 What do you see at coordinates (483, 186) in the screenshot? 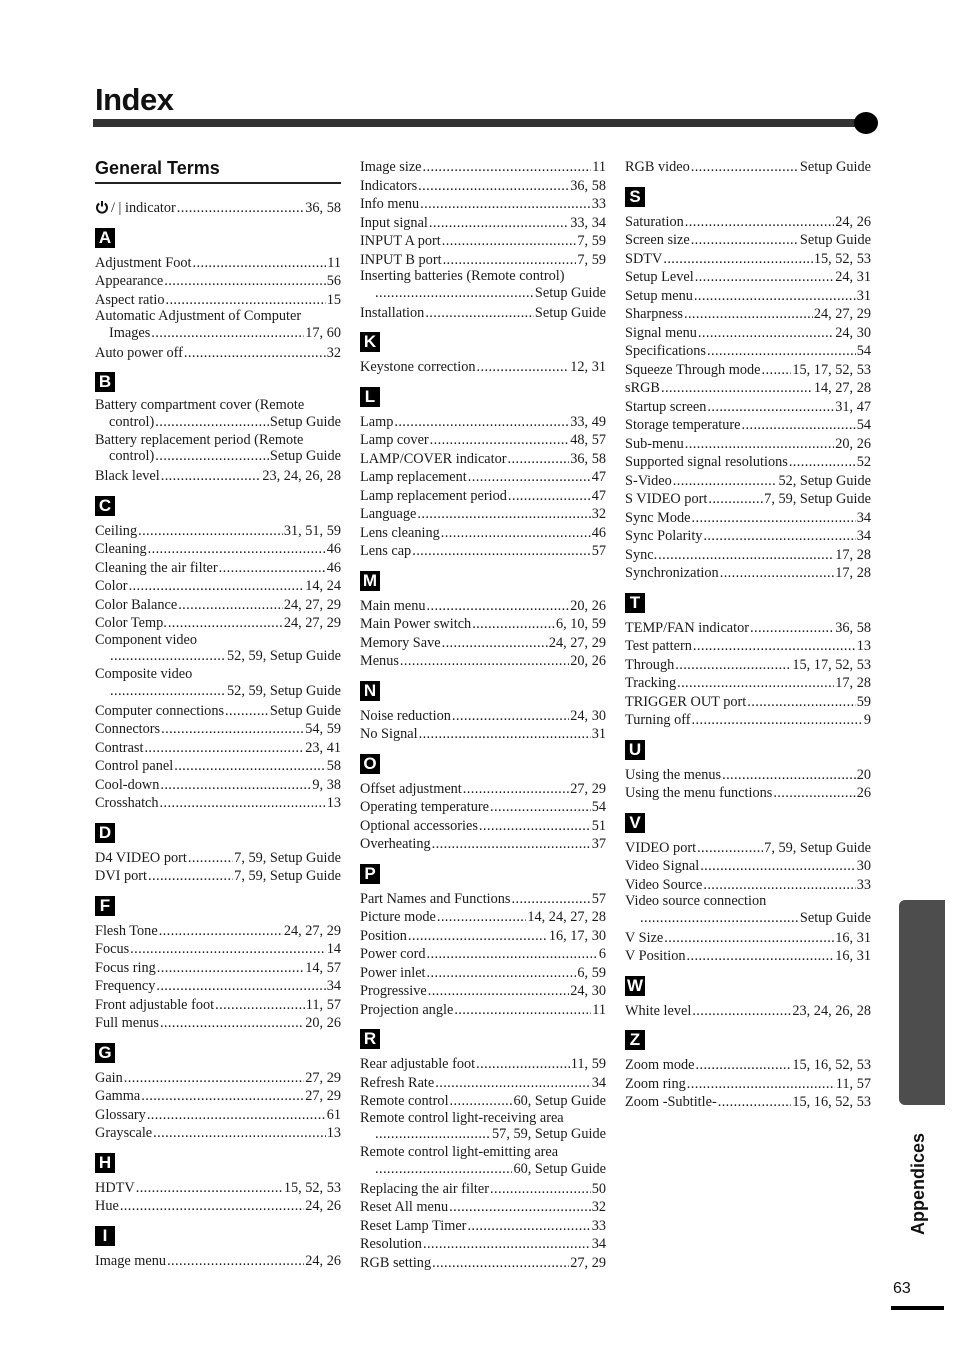
I see `index-entry: Indicators 36, 58` at bounding box center [483, 186].